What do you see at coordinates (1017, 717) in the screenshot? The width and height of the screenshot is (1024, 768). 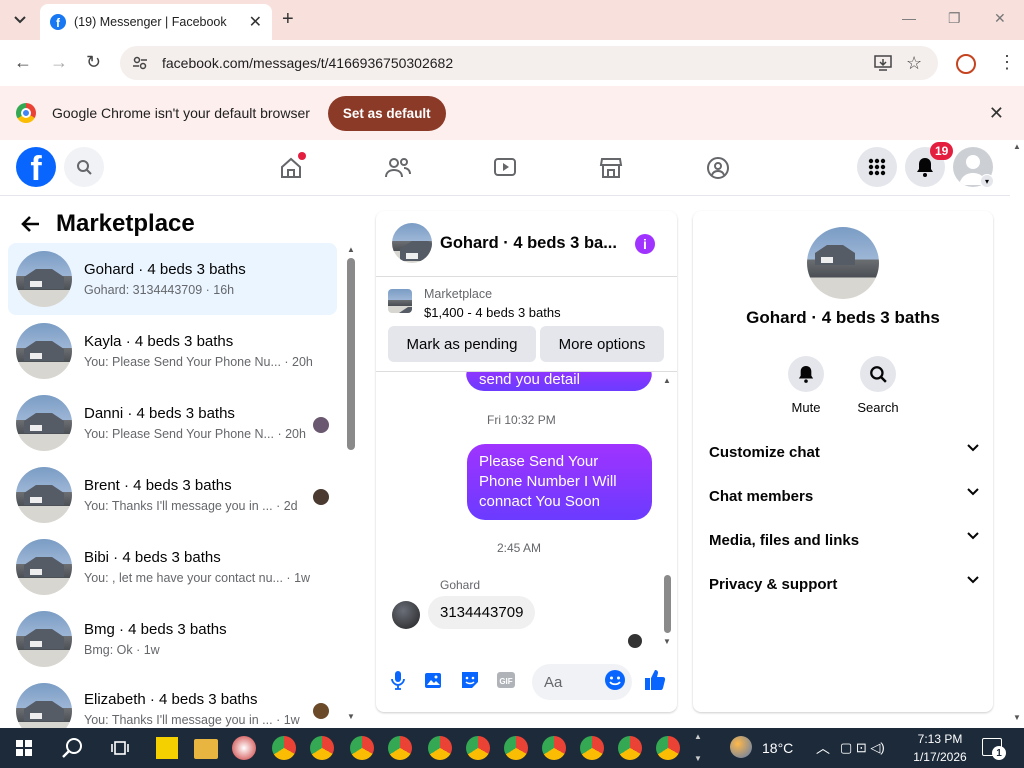 I see `page-scroll-down-icon: ▼` at bounding box center [1017, 717].